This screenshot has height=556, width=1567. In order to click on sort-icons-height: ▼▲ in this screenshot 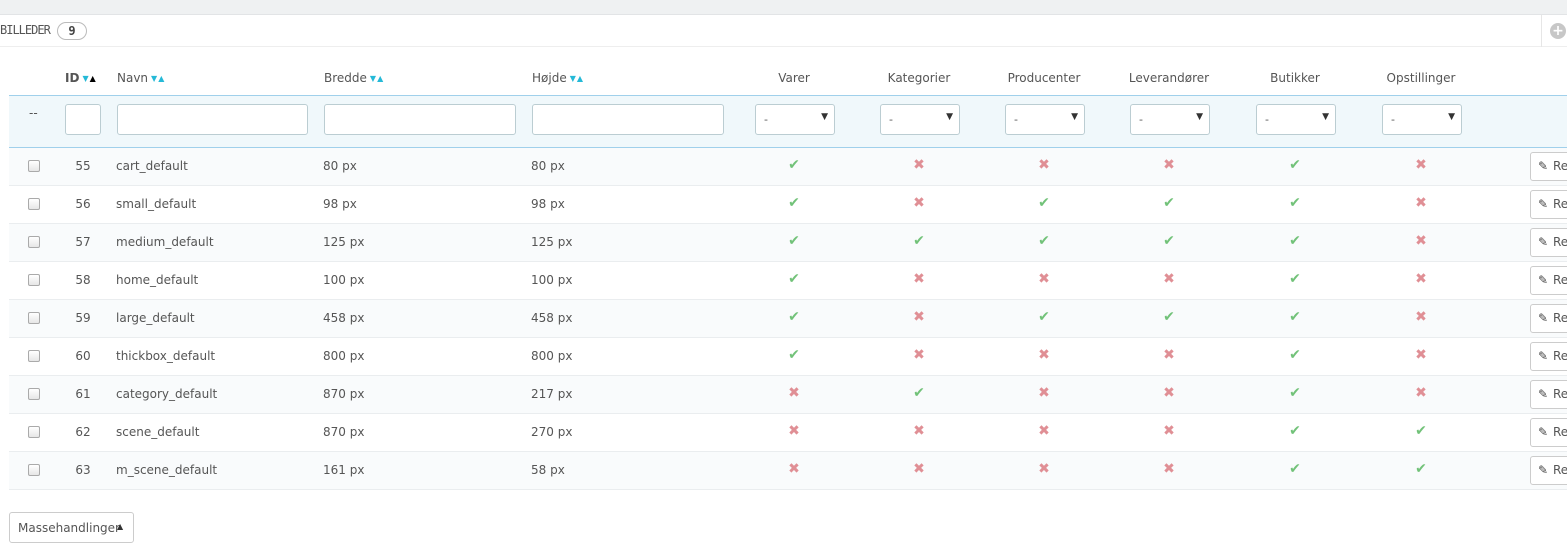, I will do `click(576, 78)`.